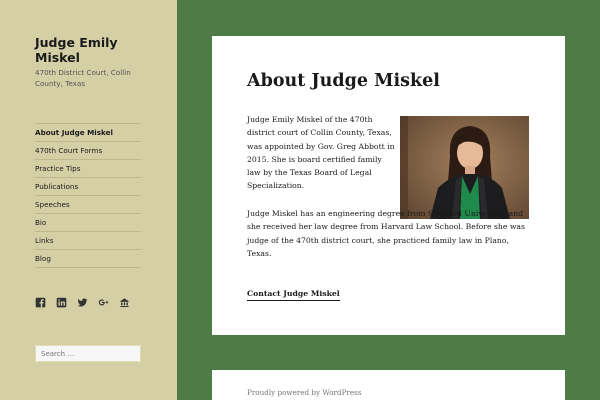  Describe the element at coordinates (343, 81) in the screenshot. I see `page-title: About Judge Miskel` at that location.